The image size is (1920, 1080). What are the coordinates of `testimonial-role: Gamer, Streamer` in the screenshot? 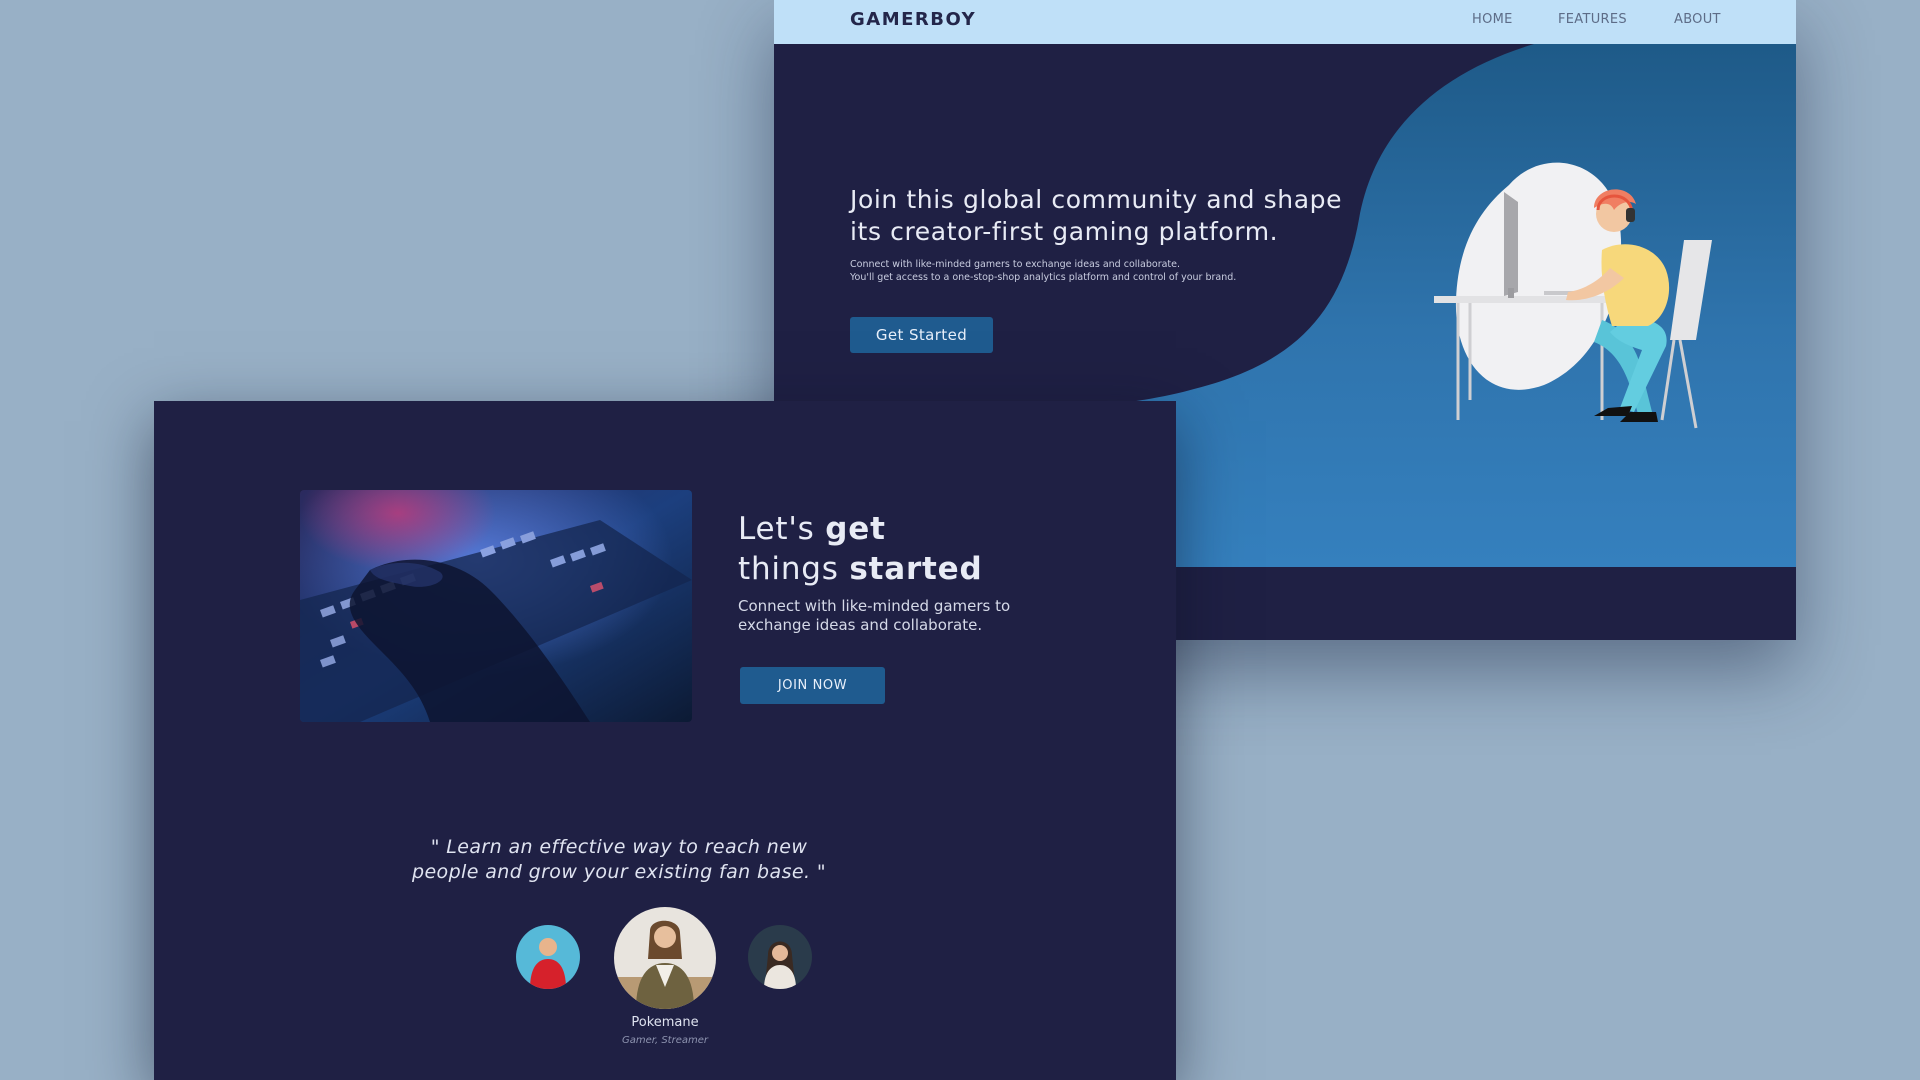 It's located at (665, 1040).